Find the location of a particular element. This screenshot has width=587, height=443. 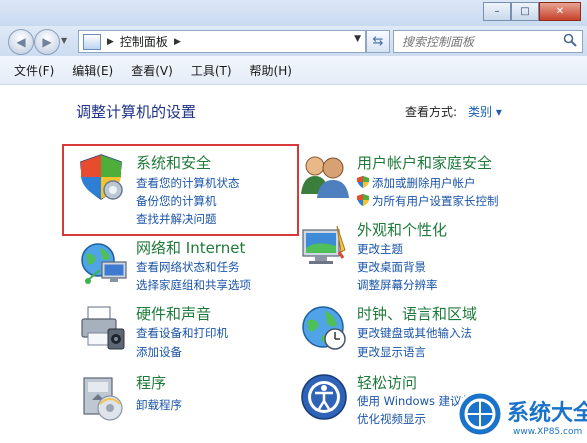

breadcrumb-control-panel: 控制面板 is located at coordinates (144, 41).